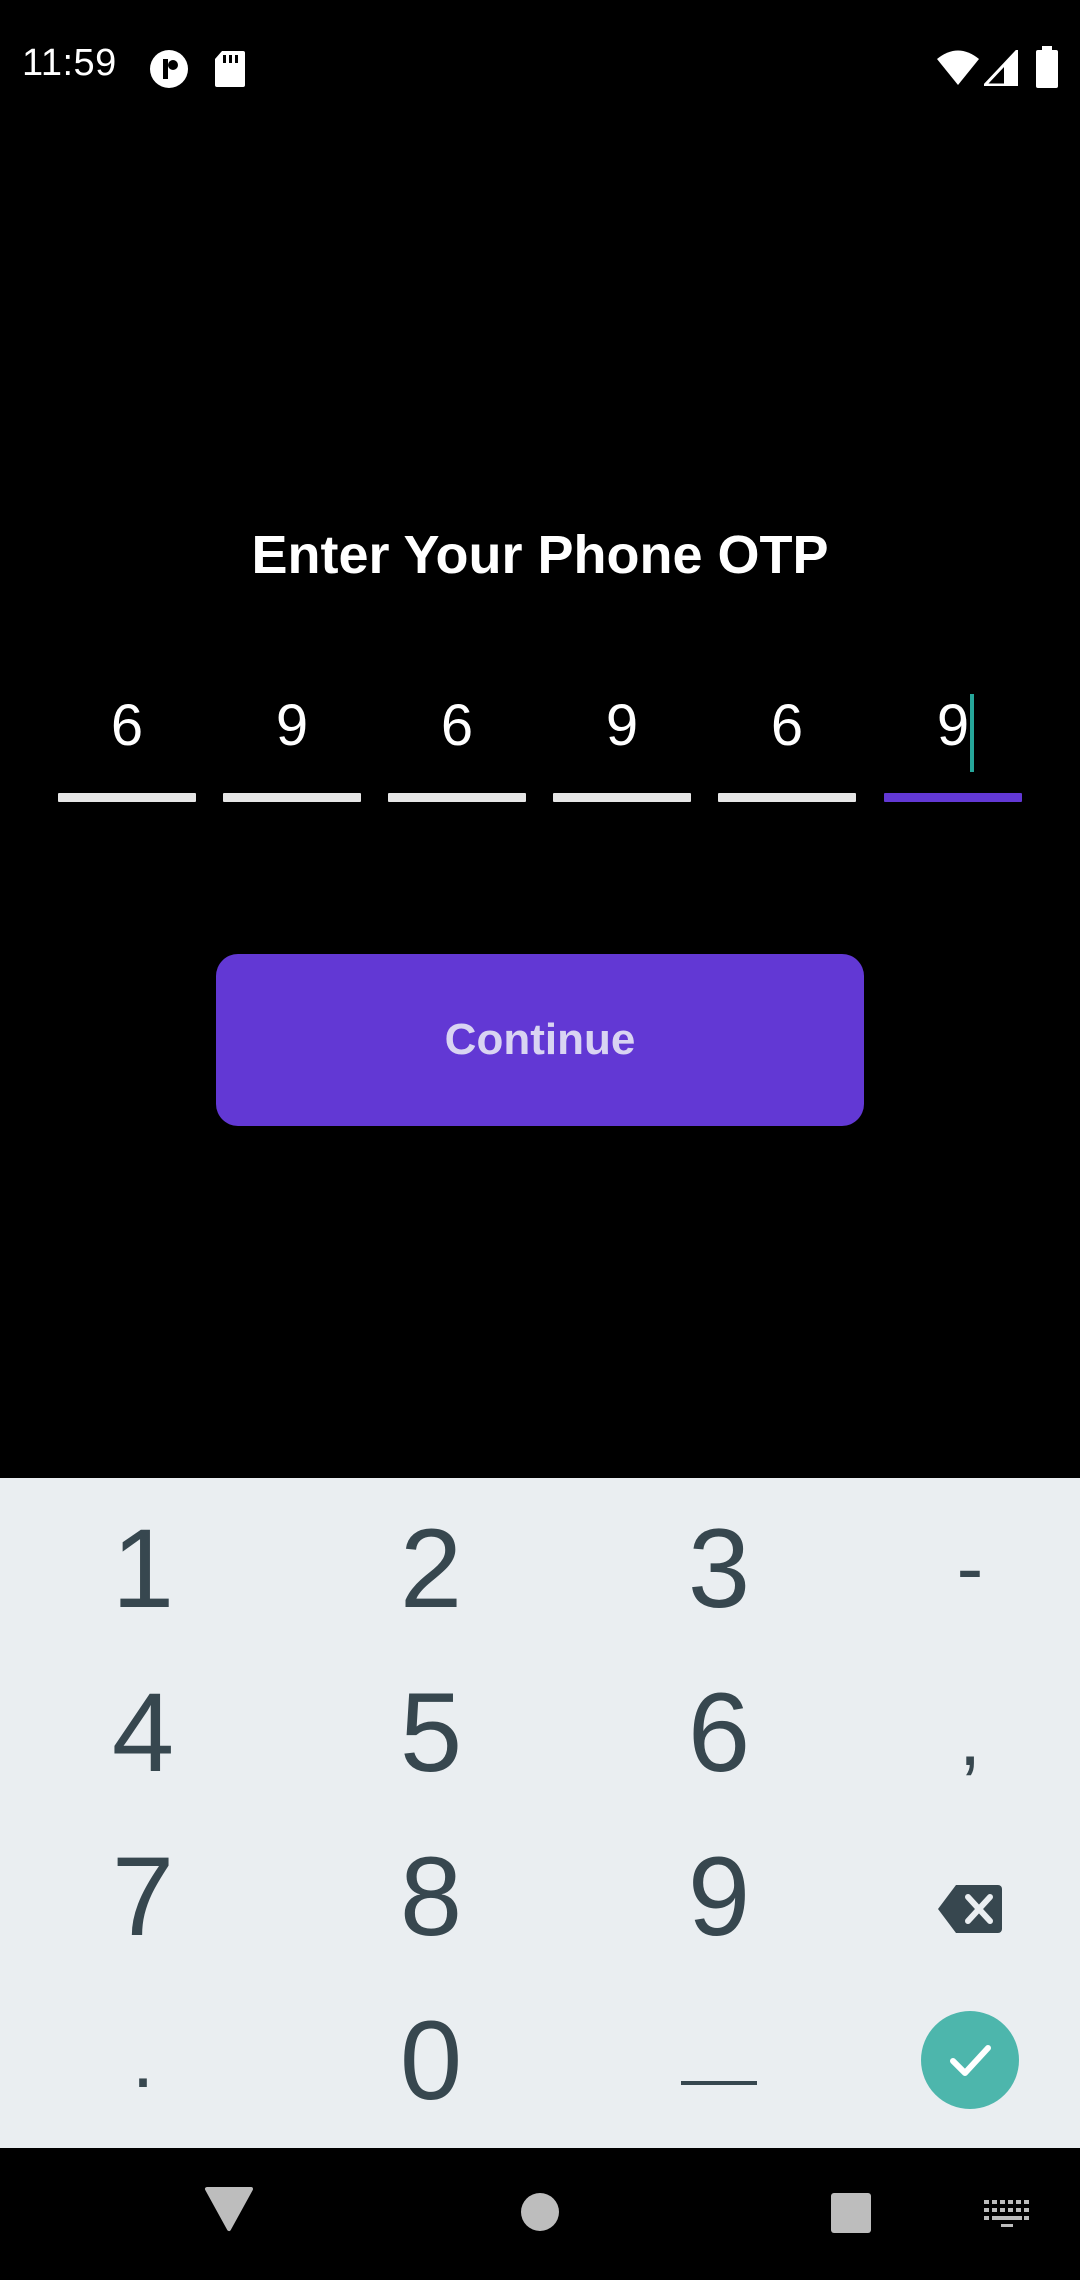 The height and width of the screenshot is (2280, 1080). I want to click on otp-digit-field-5: 6, so click(787, 746).